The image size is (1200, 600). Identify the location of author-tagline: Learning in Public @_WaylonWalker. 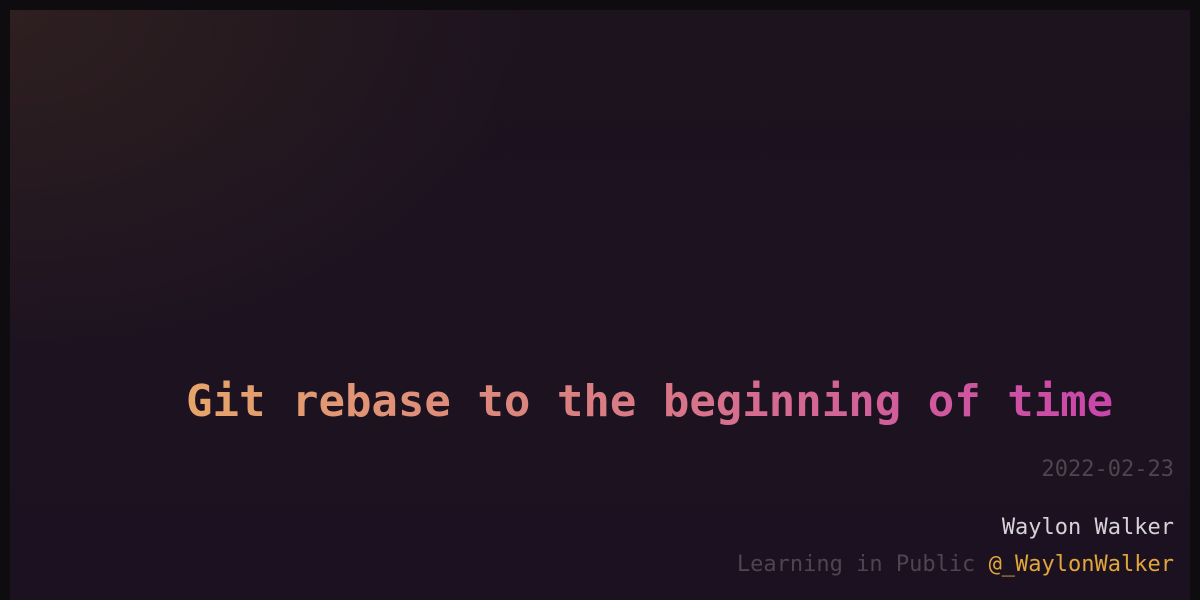
(955, 565).